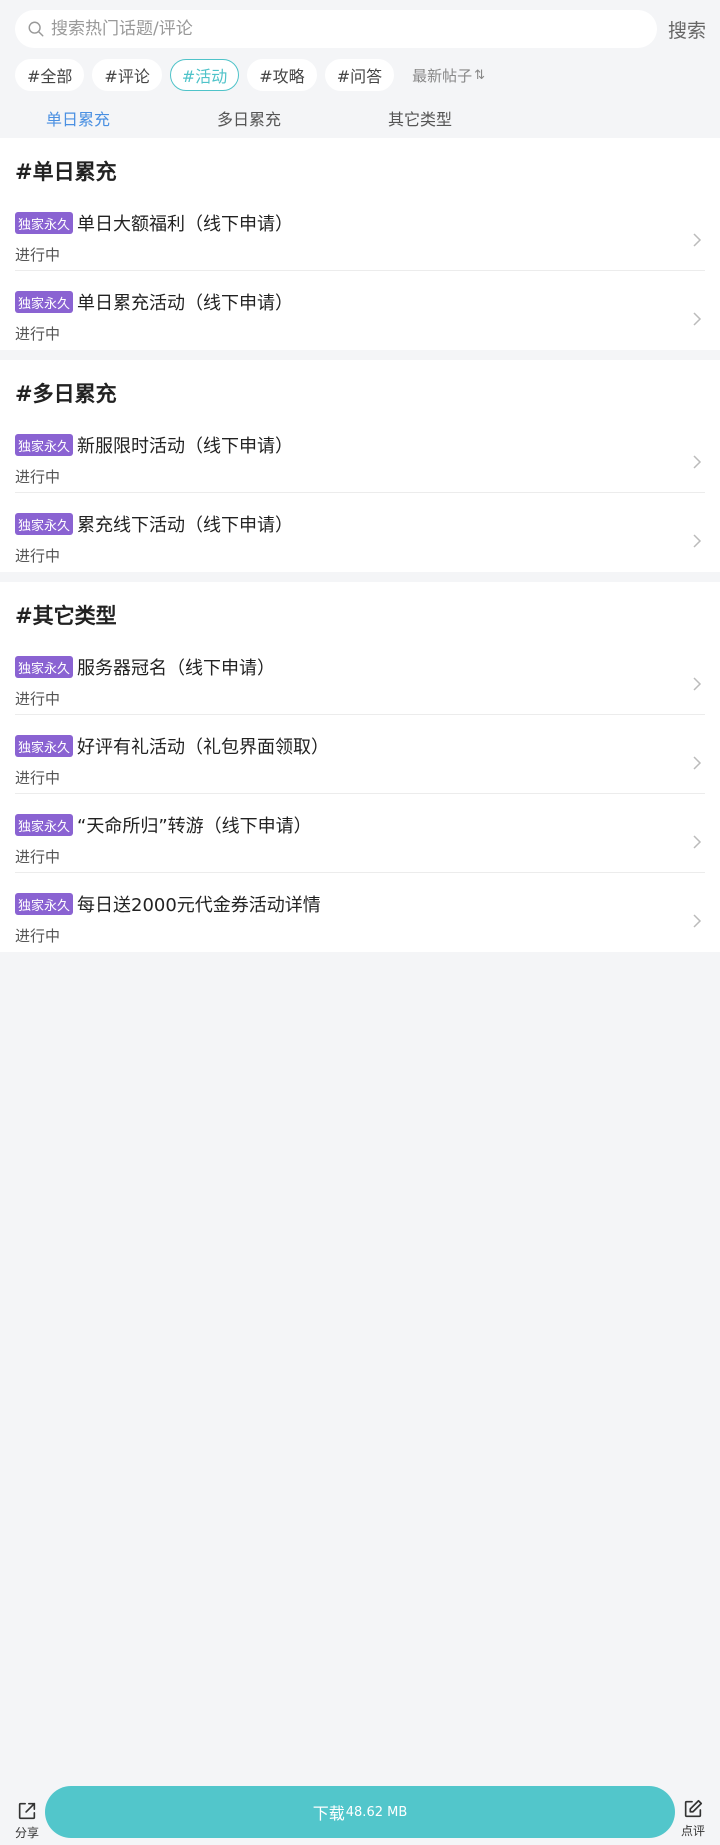 The height and width of the screenshot is (1845, 720). I want to click on search-input, so click(341, 29).